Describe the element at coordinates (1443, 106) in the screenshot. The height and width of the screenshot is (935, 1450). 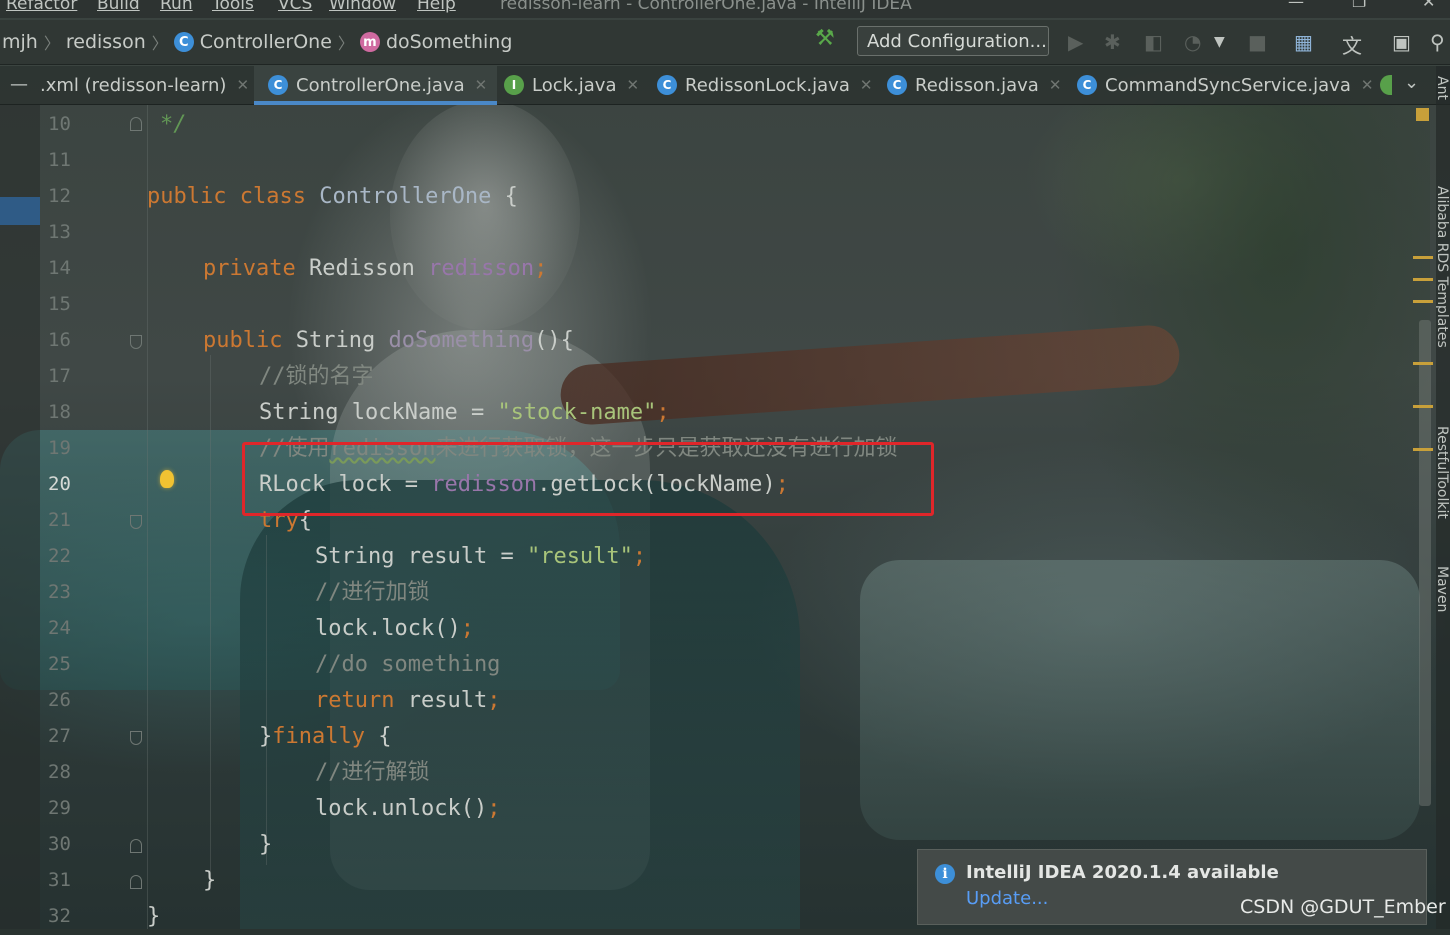
I see `panel-ant: Ant` at that location.